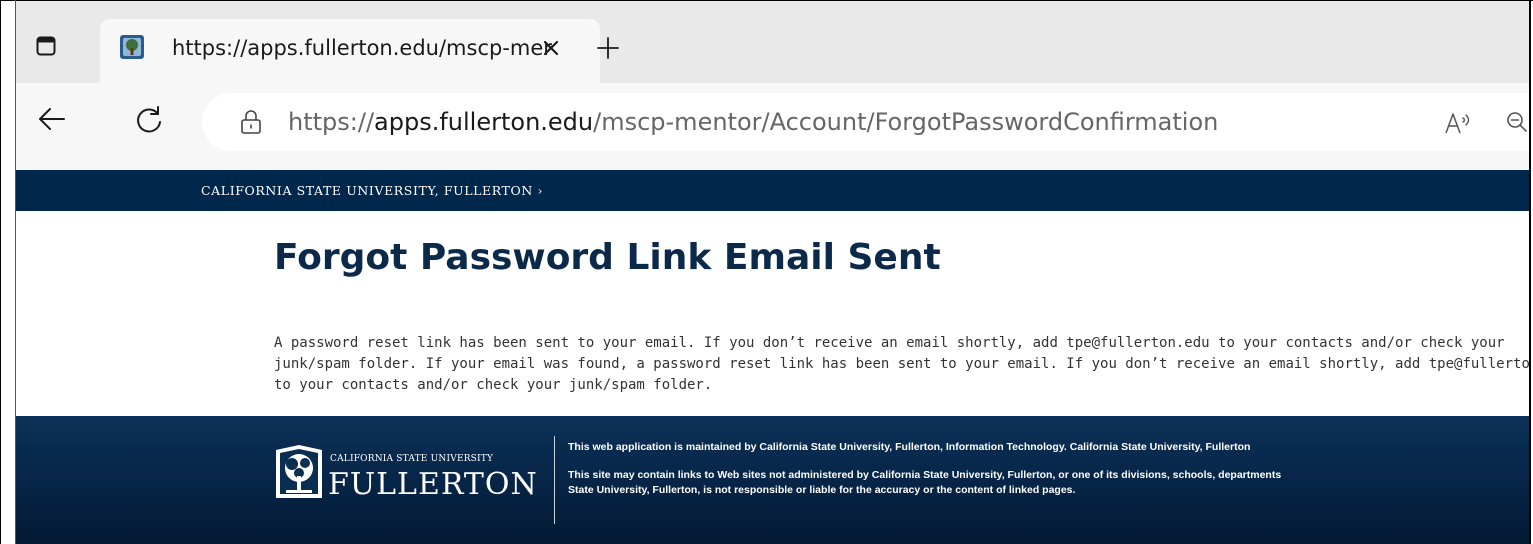  Describe the element at coordinates (412, 459) in the screenshot. I see `logo-university-label: CALIFORNIA STATE UNIVERSITY` at that location.